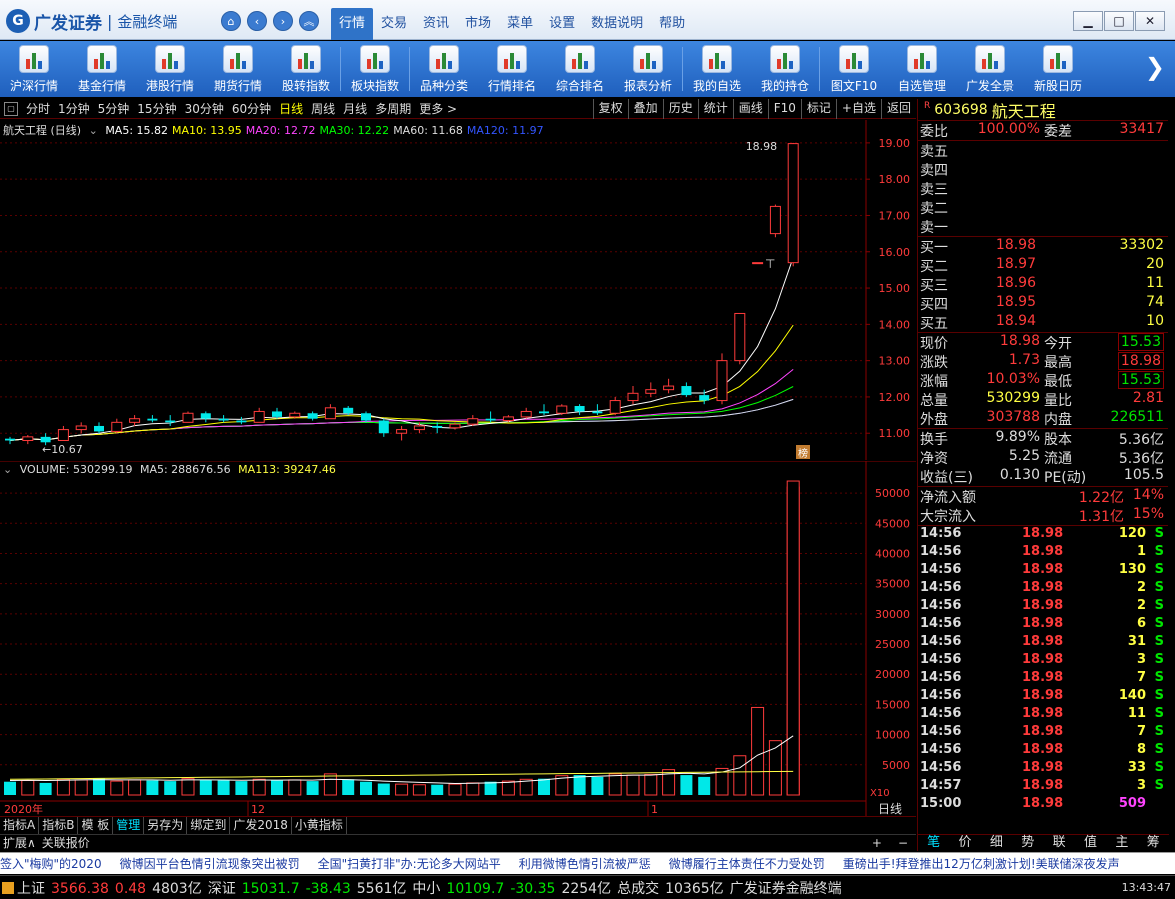  What do you see at coordinates (291, 108) in the screenshot?
I see `period-tab: 日线` at bounding box center [291, 108].